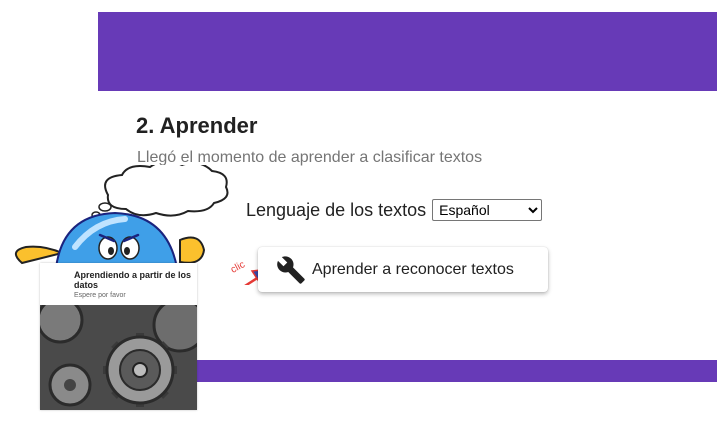 The height and width of the screenshot is (422, 717). What do you see at coordinates (197, 125) in the screenshot?
I see `section-title: 2. Aprender` at bounding box center [197, 125].